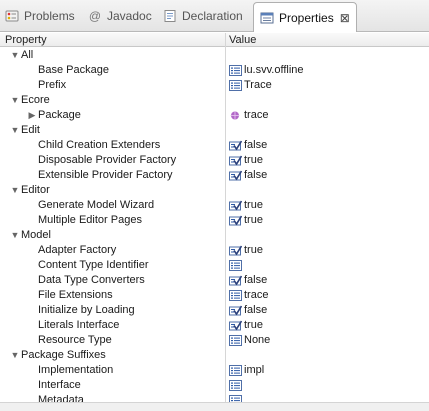 The height and width of the screenshot is (411, 429). Describe the element at coordinates (214, 406) in the screenshot. I see `horizontal-scrollbar` at that location.